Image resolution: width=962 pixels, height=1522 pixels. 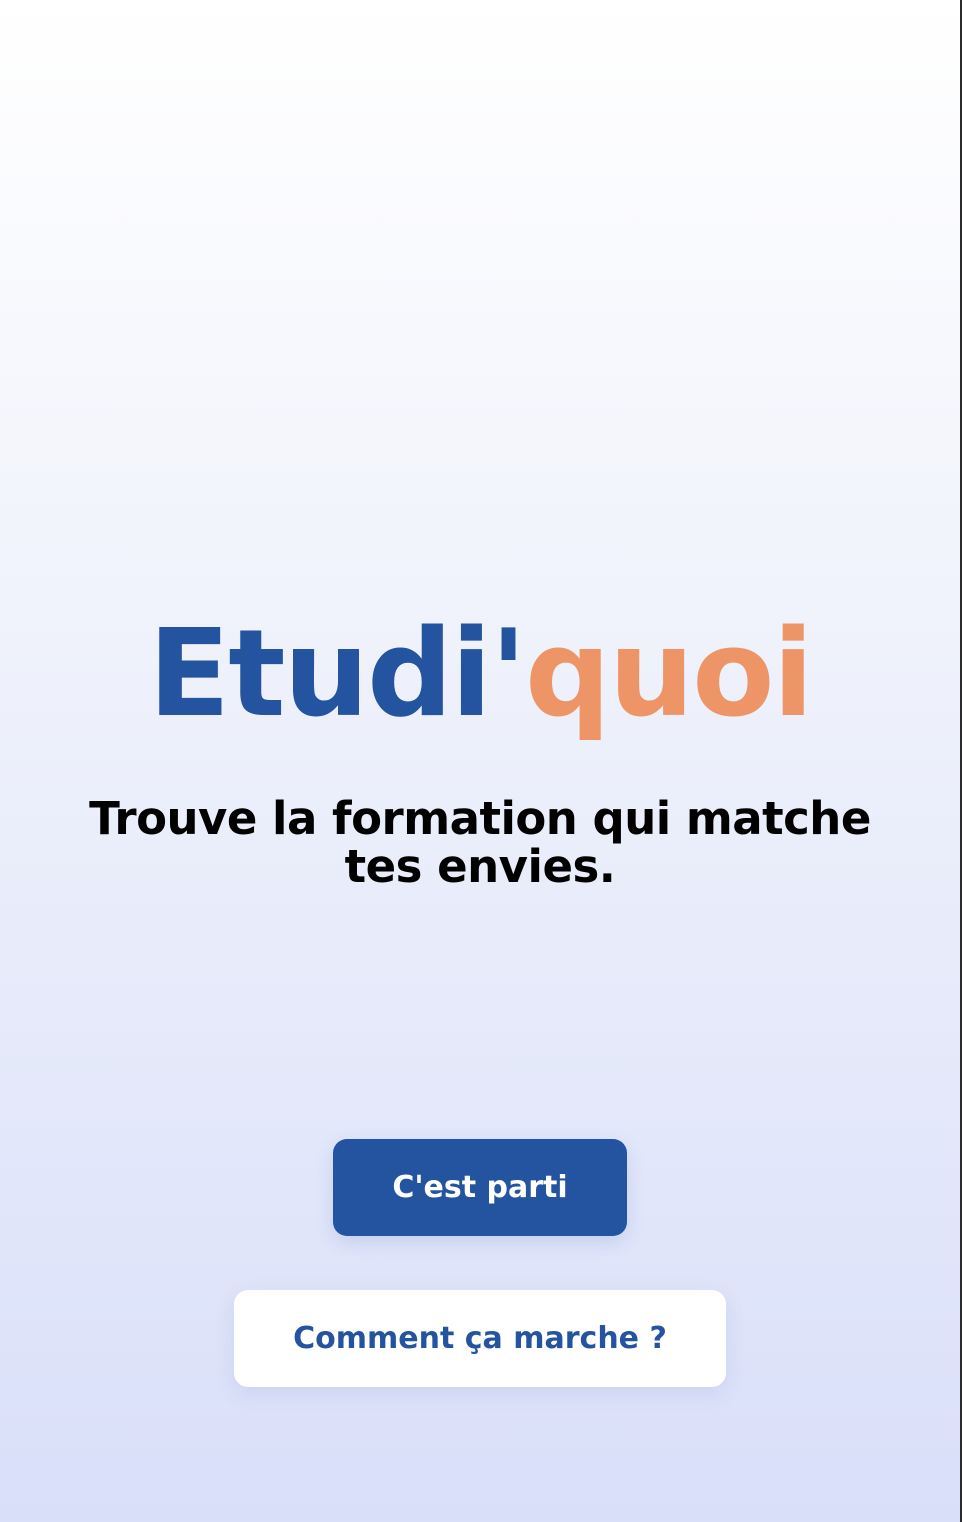 I want to click on start-button: C'est parti, so click(x=480, y=1187).